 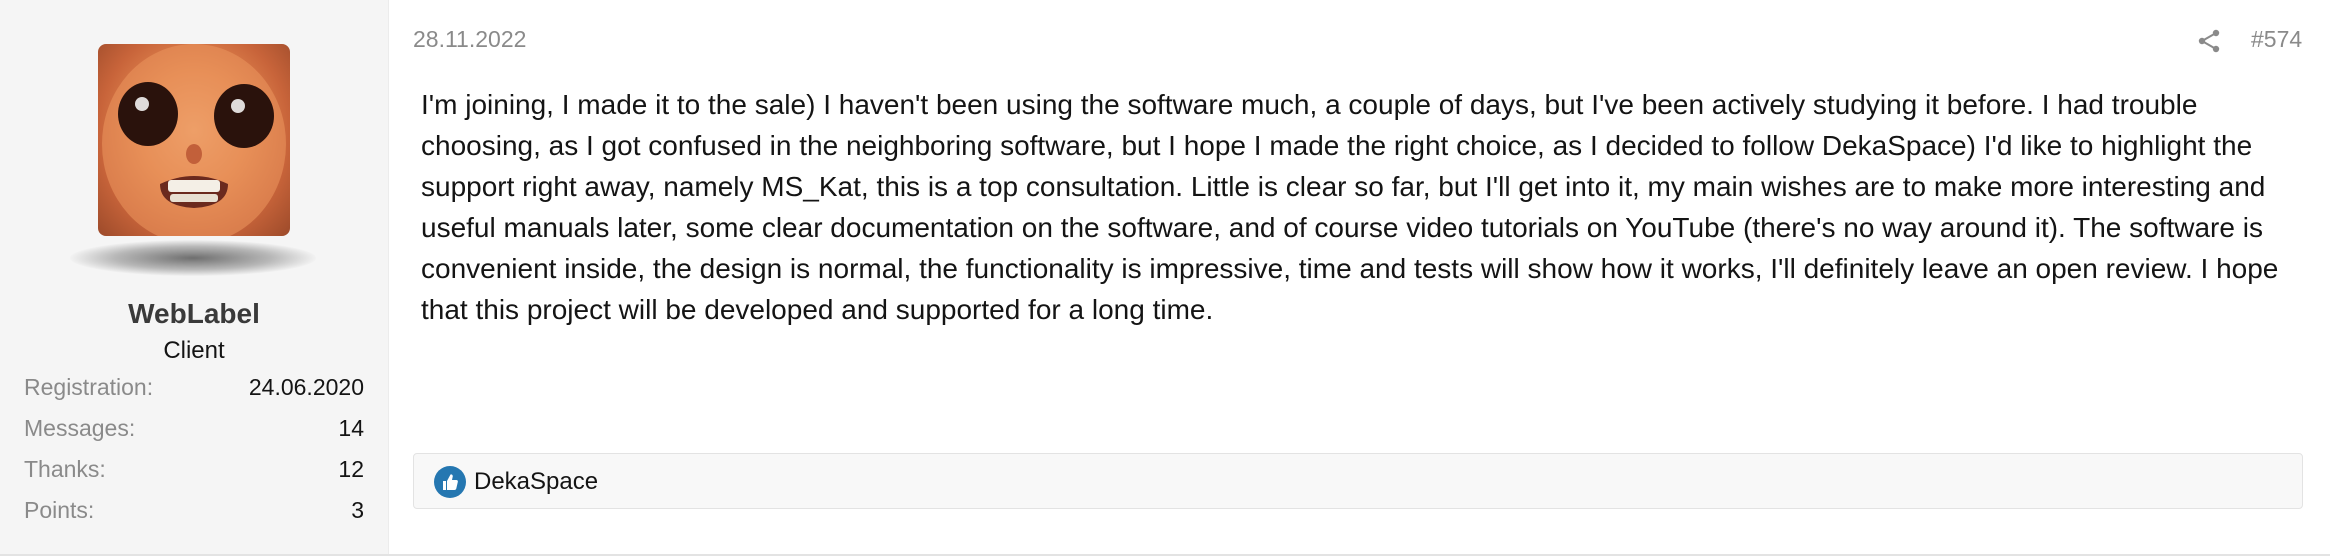 What do you see at coordinates (89, 387) in the screenshot?
I see `stat-label: Registration:` at bounding box center [89, 387].